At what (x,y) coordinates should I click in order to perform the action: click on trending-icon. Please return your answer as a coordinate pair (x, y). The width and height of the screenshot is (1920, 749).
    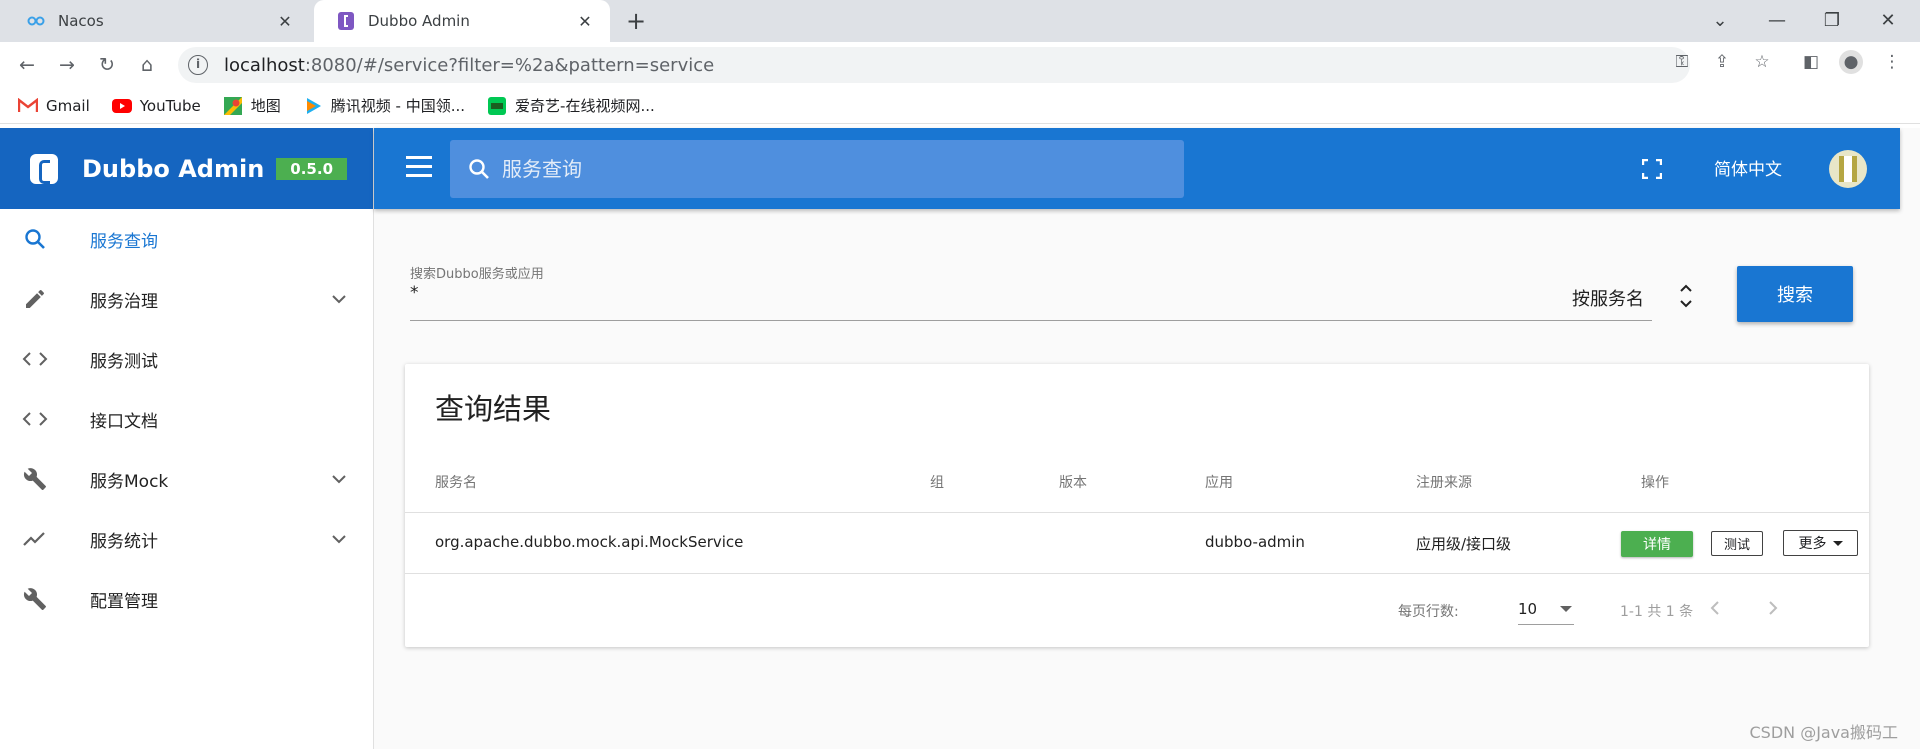
    Looking at the image, I should click on (35, 539).